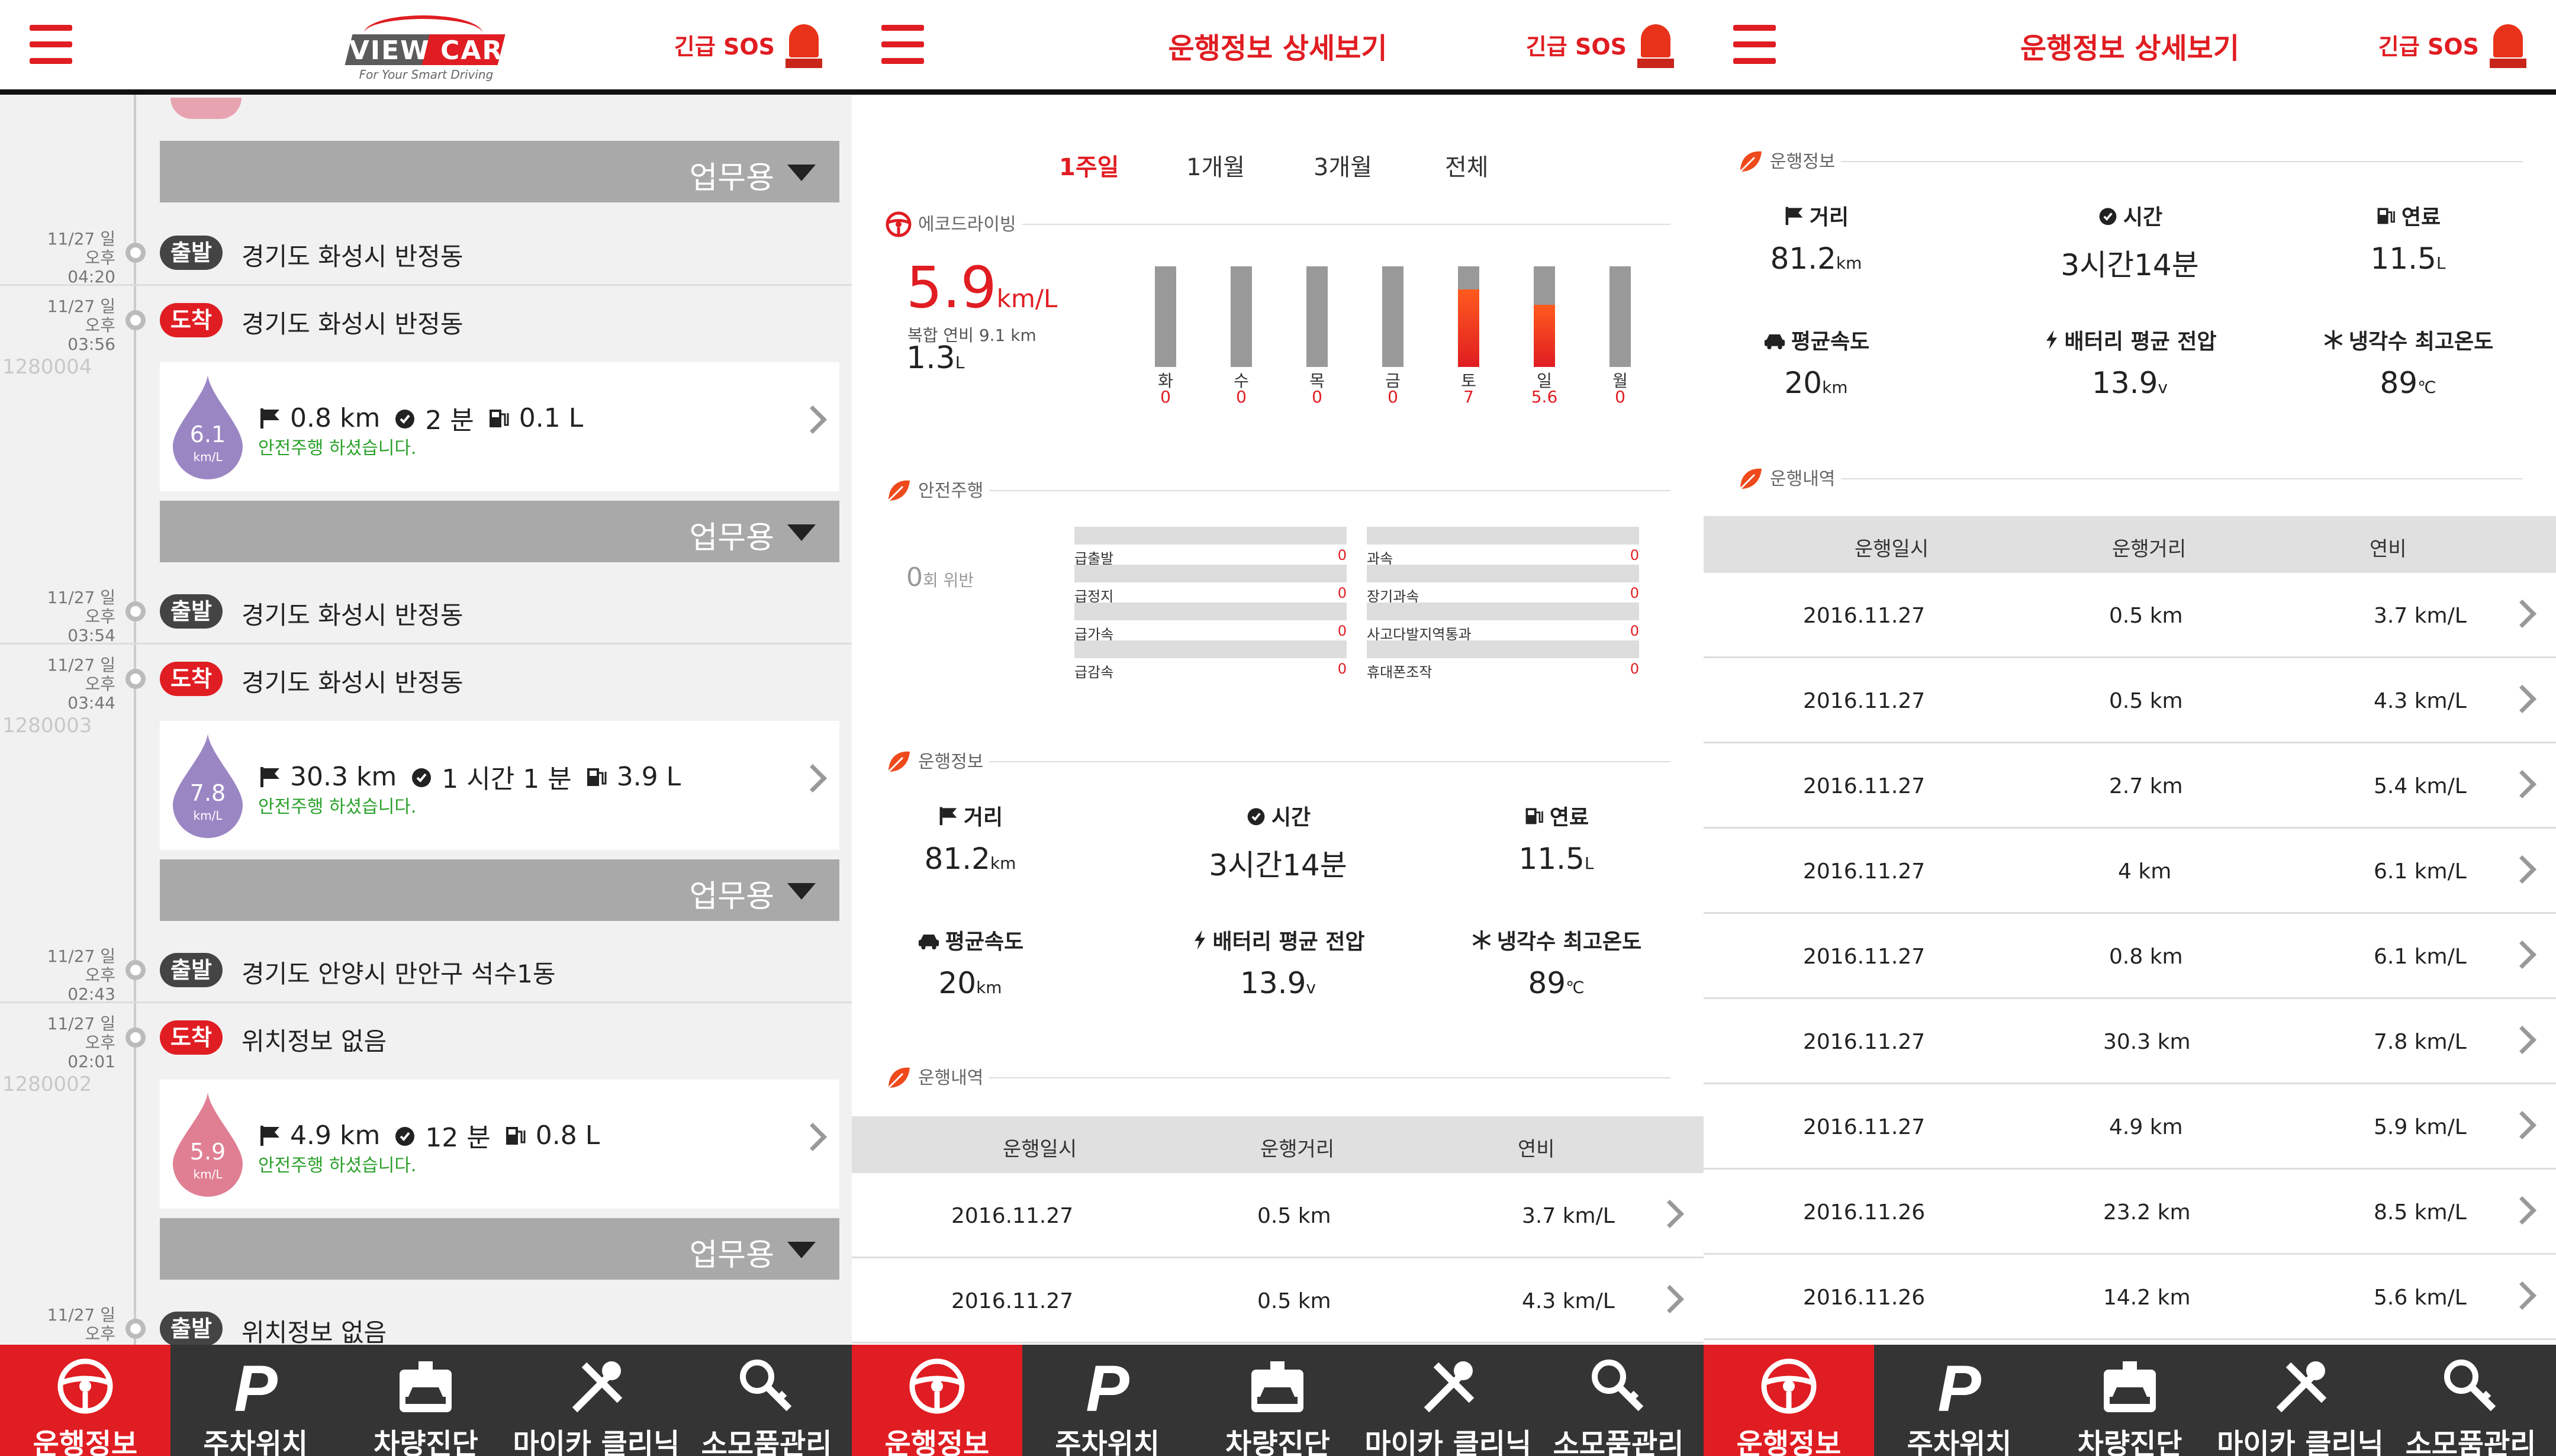  I want to click on timeline-event: 11/27 일 오후 03:44 도착 경기도 화성시 반정동, so click(255, 684).